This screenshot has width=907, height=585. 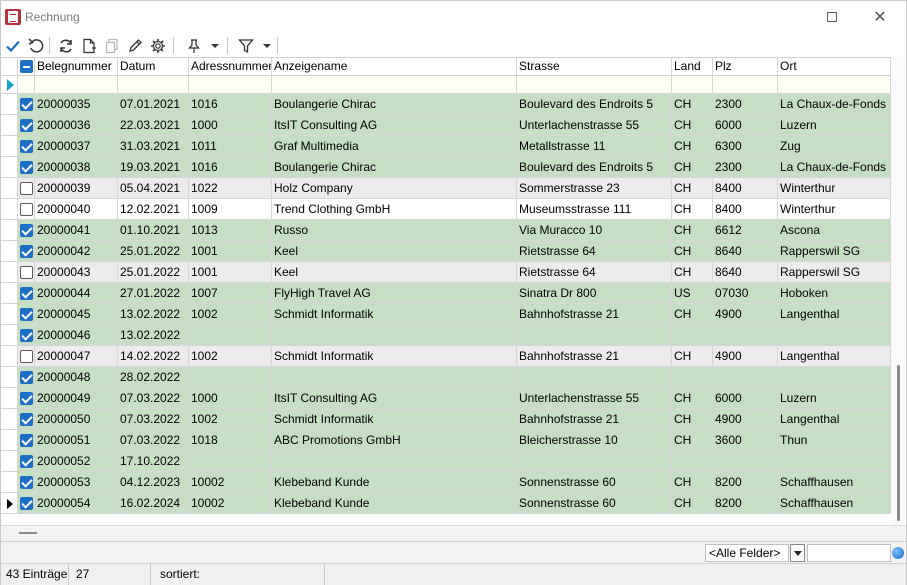 What do you see at coordinates (692, 67) in the screenshot?
I see `column-header-land: Land` at bounding box center [692, 67].